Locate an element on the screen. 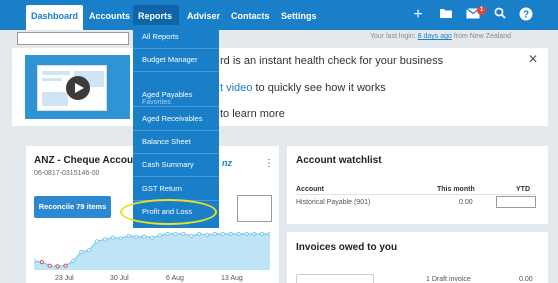 The width and height of the screenshot is (558, 283). play-icon is located at coordinates (78, 88).